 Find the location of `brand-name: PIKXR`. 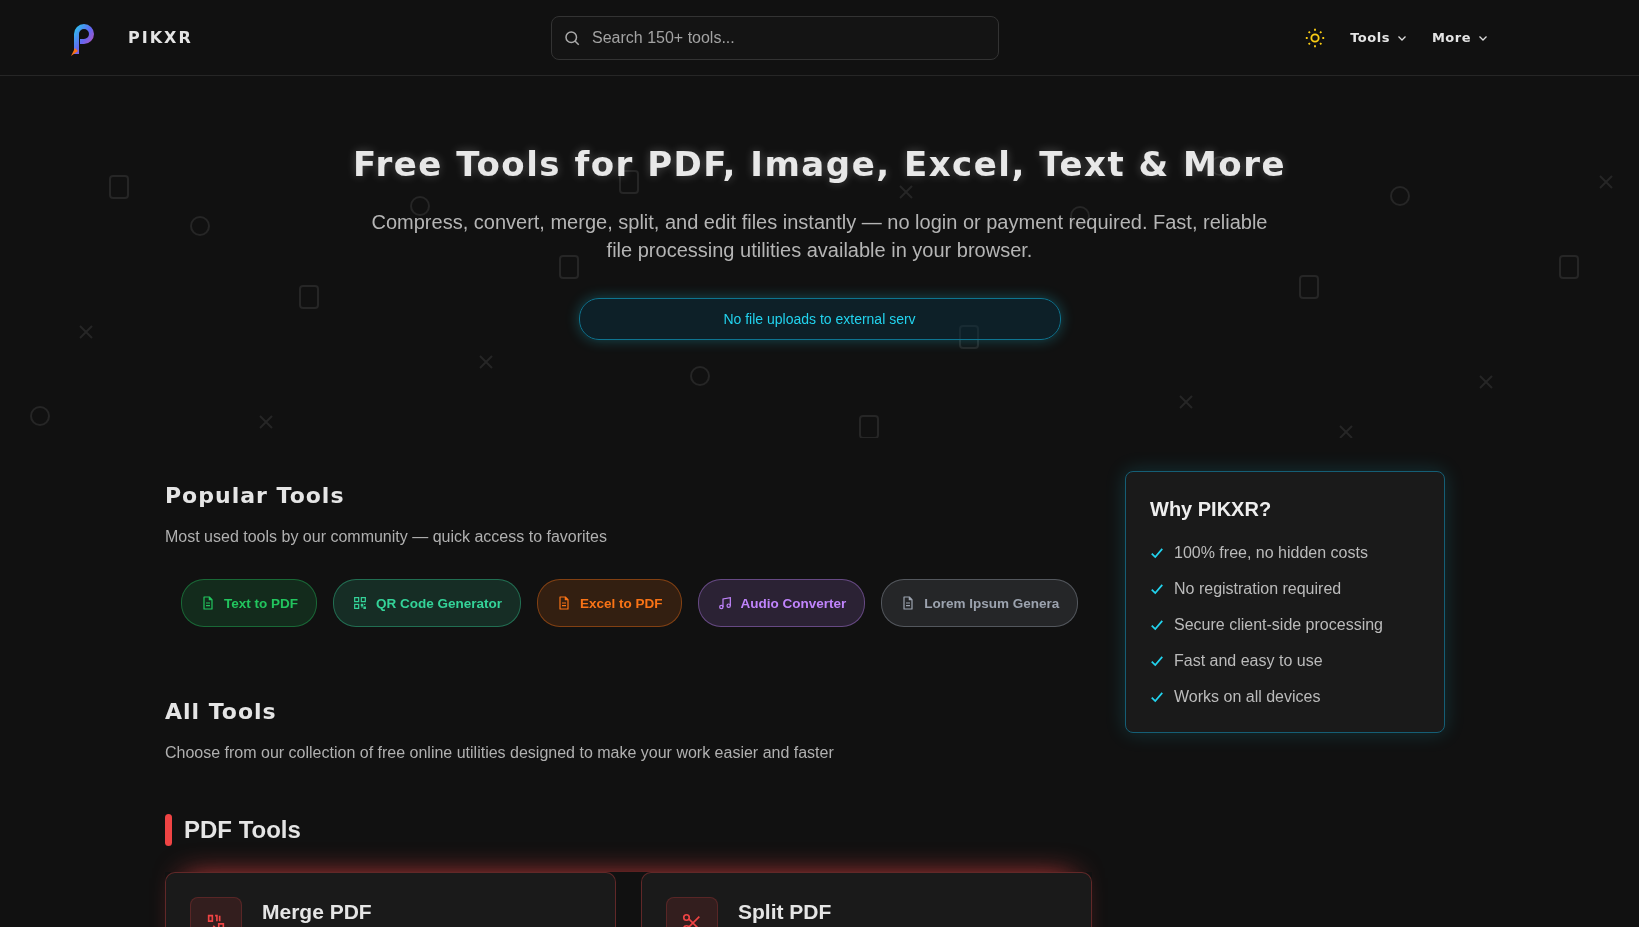

brand-name: PIKXR is located at coordinates (160, 37).